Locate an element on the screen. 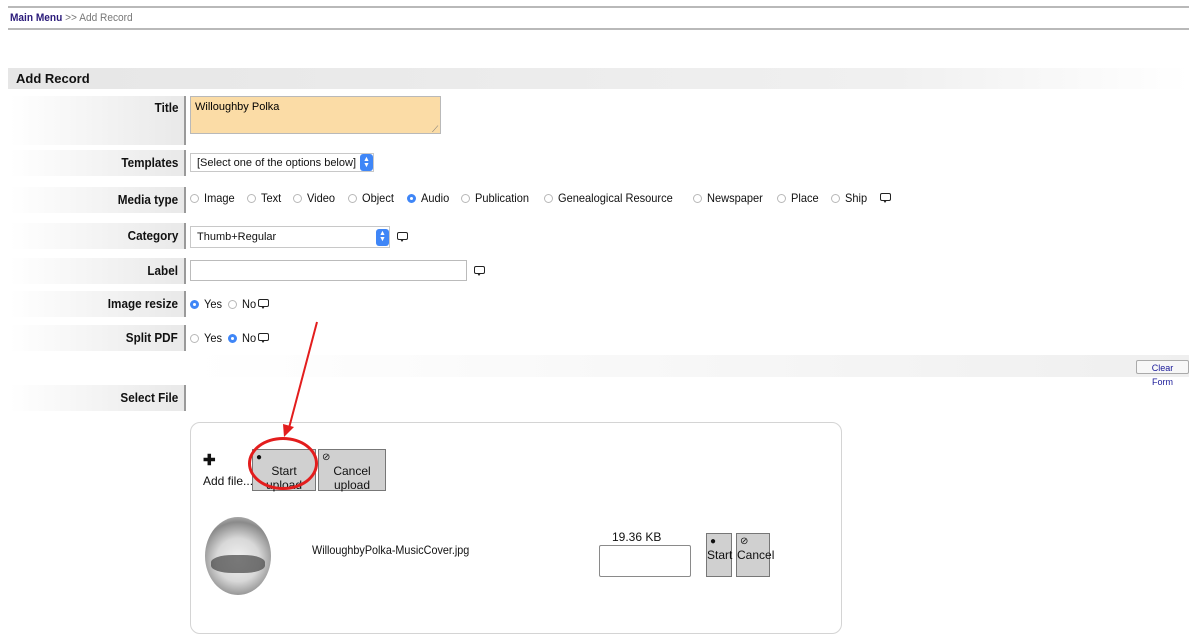  media-type-option: Place is located at coordinates (799, 198).